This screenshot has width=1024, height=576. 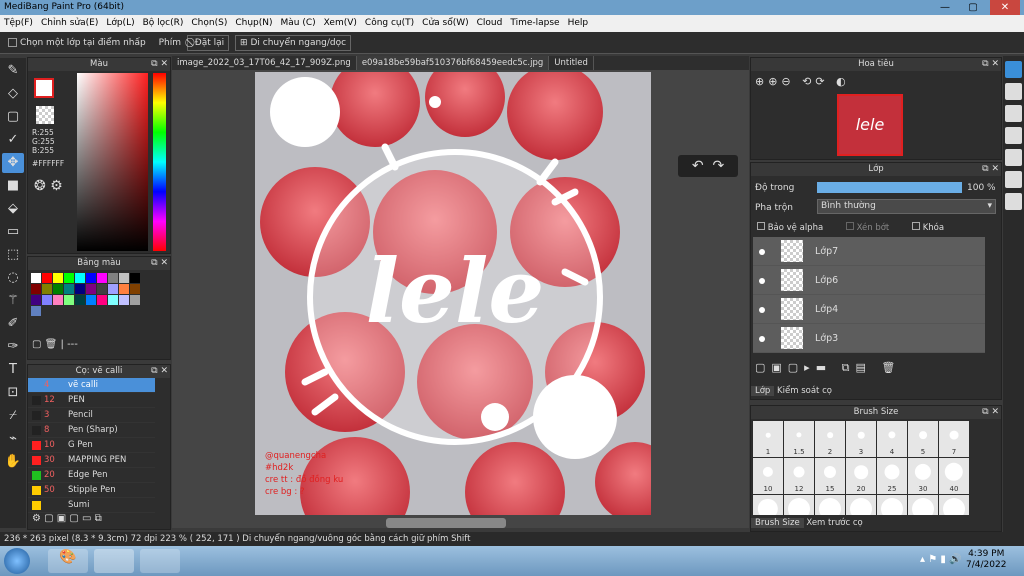 I want to click on alpha-protect-checkbox, so click(x=761, y=226).